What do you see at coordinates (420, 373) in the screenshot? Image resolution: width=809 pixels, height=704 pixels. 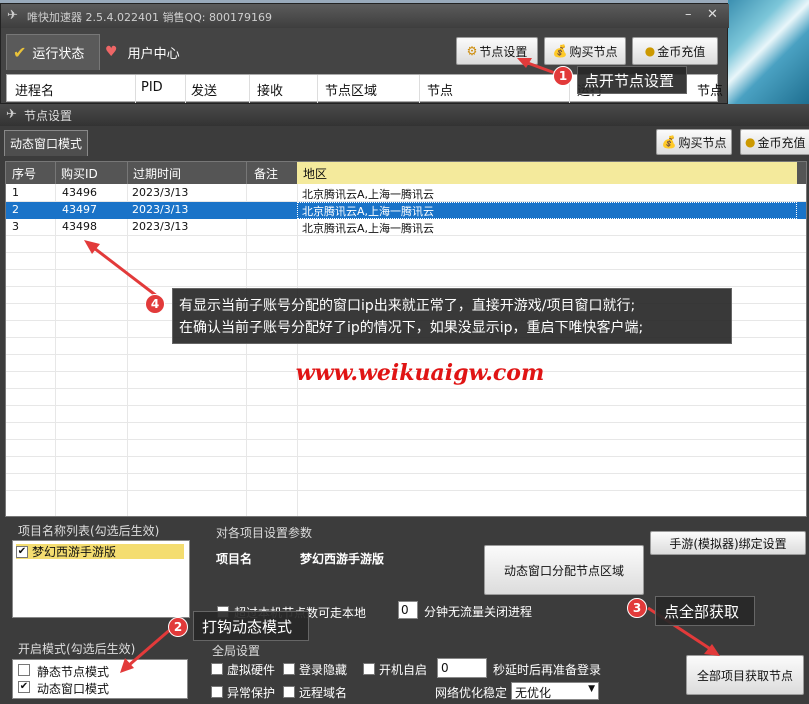 I see `watermark: www.weikuaigw.com` at bounding box center [420, 373].